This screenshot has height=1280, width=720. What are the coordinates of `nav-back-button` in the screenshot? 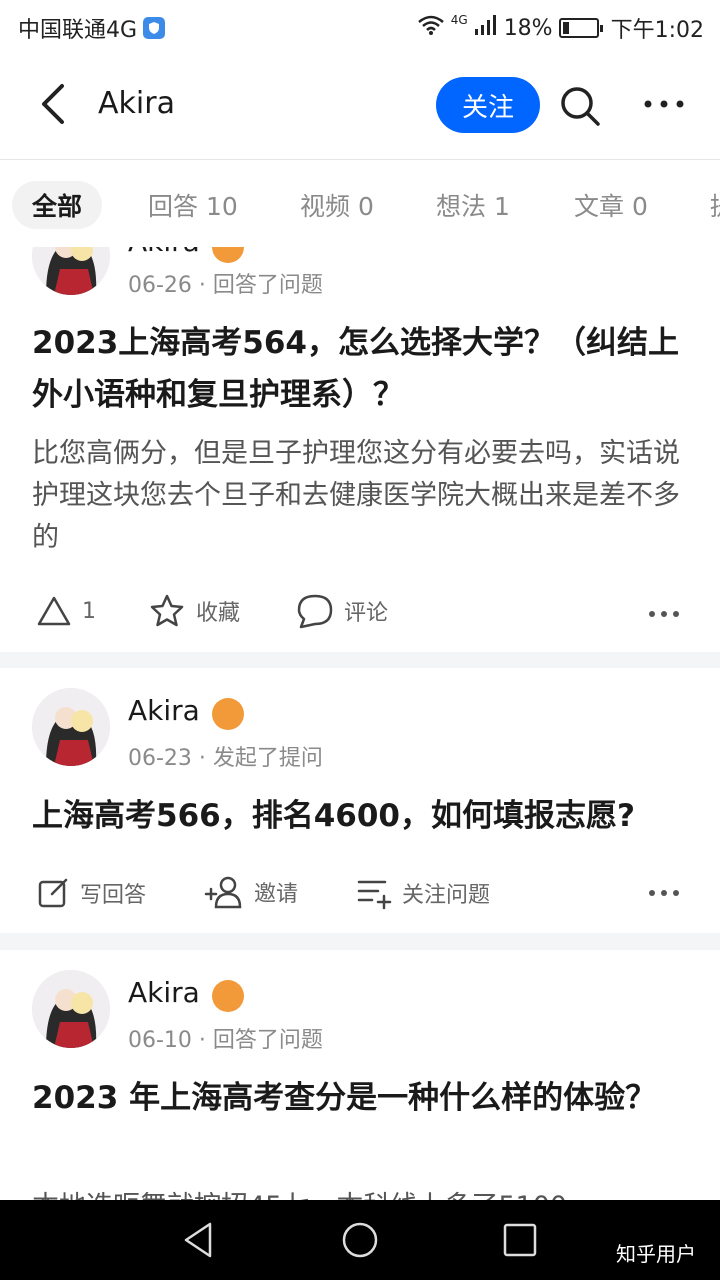 It's located at (200, 1240).